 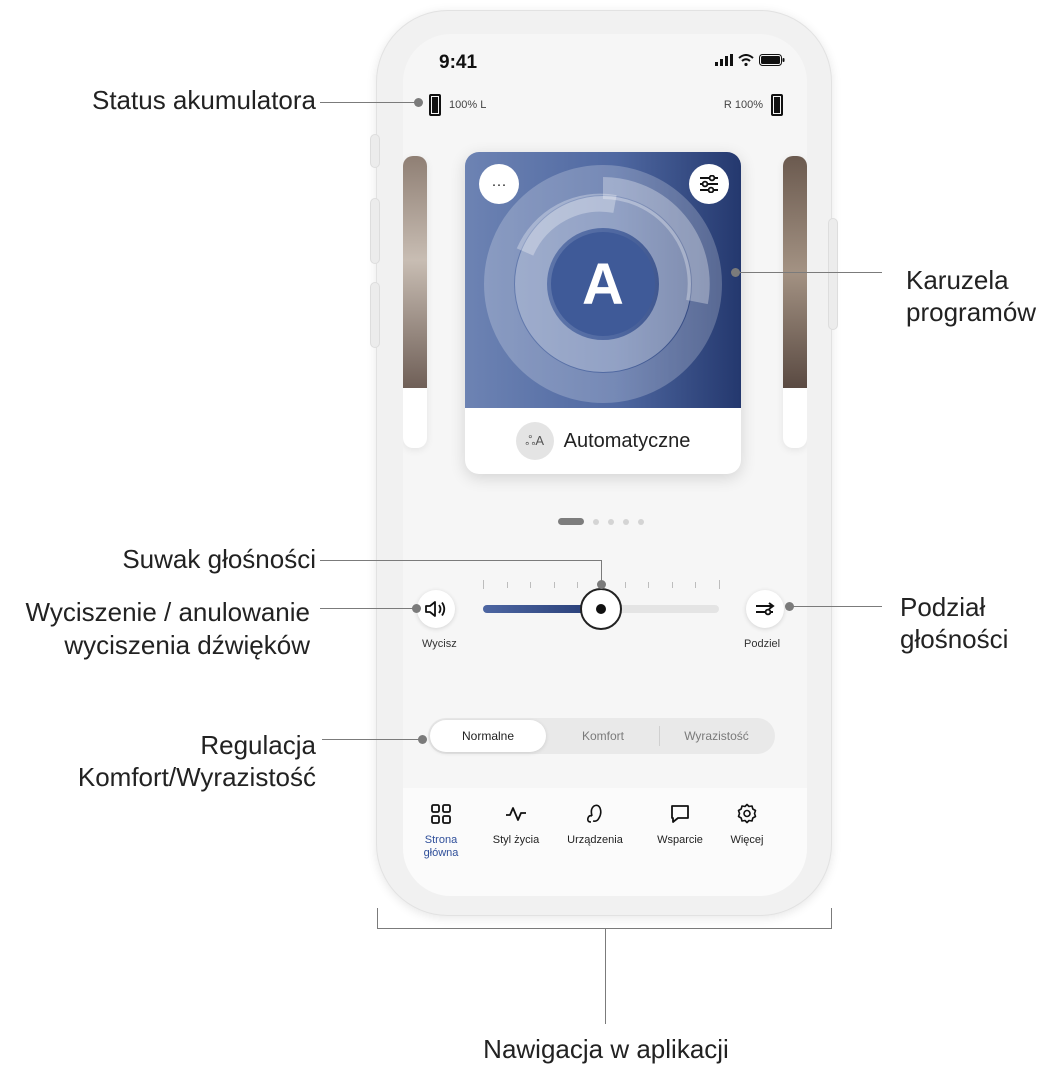 What do you see at coordinates (833, 274) in the screenshot?
I see `phone-side-button-power` at bounding box center [833, 274].